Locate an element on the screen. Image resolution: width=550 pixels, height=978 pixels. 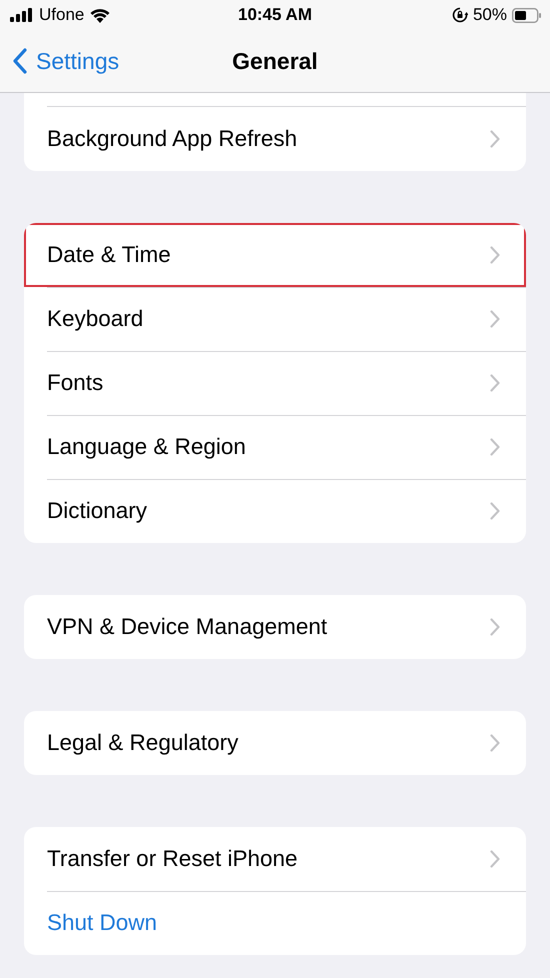
settings-row: Transfer or Reset iPhone is located at coordinates (275, 859).